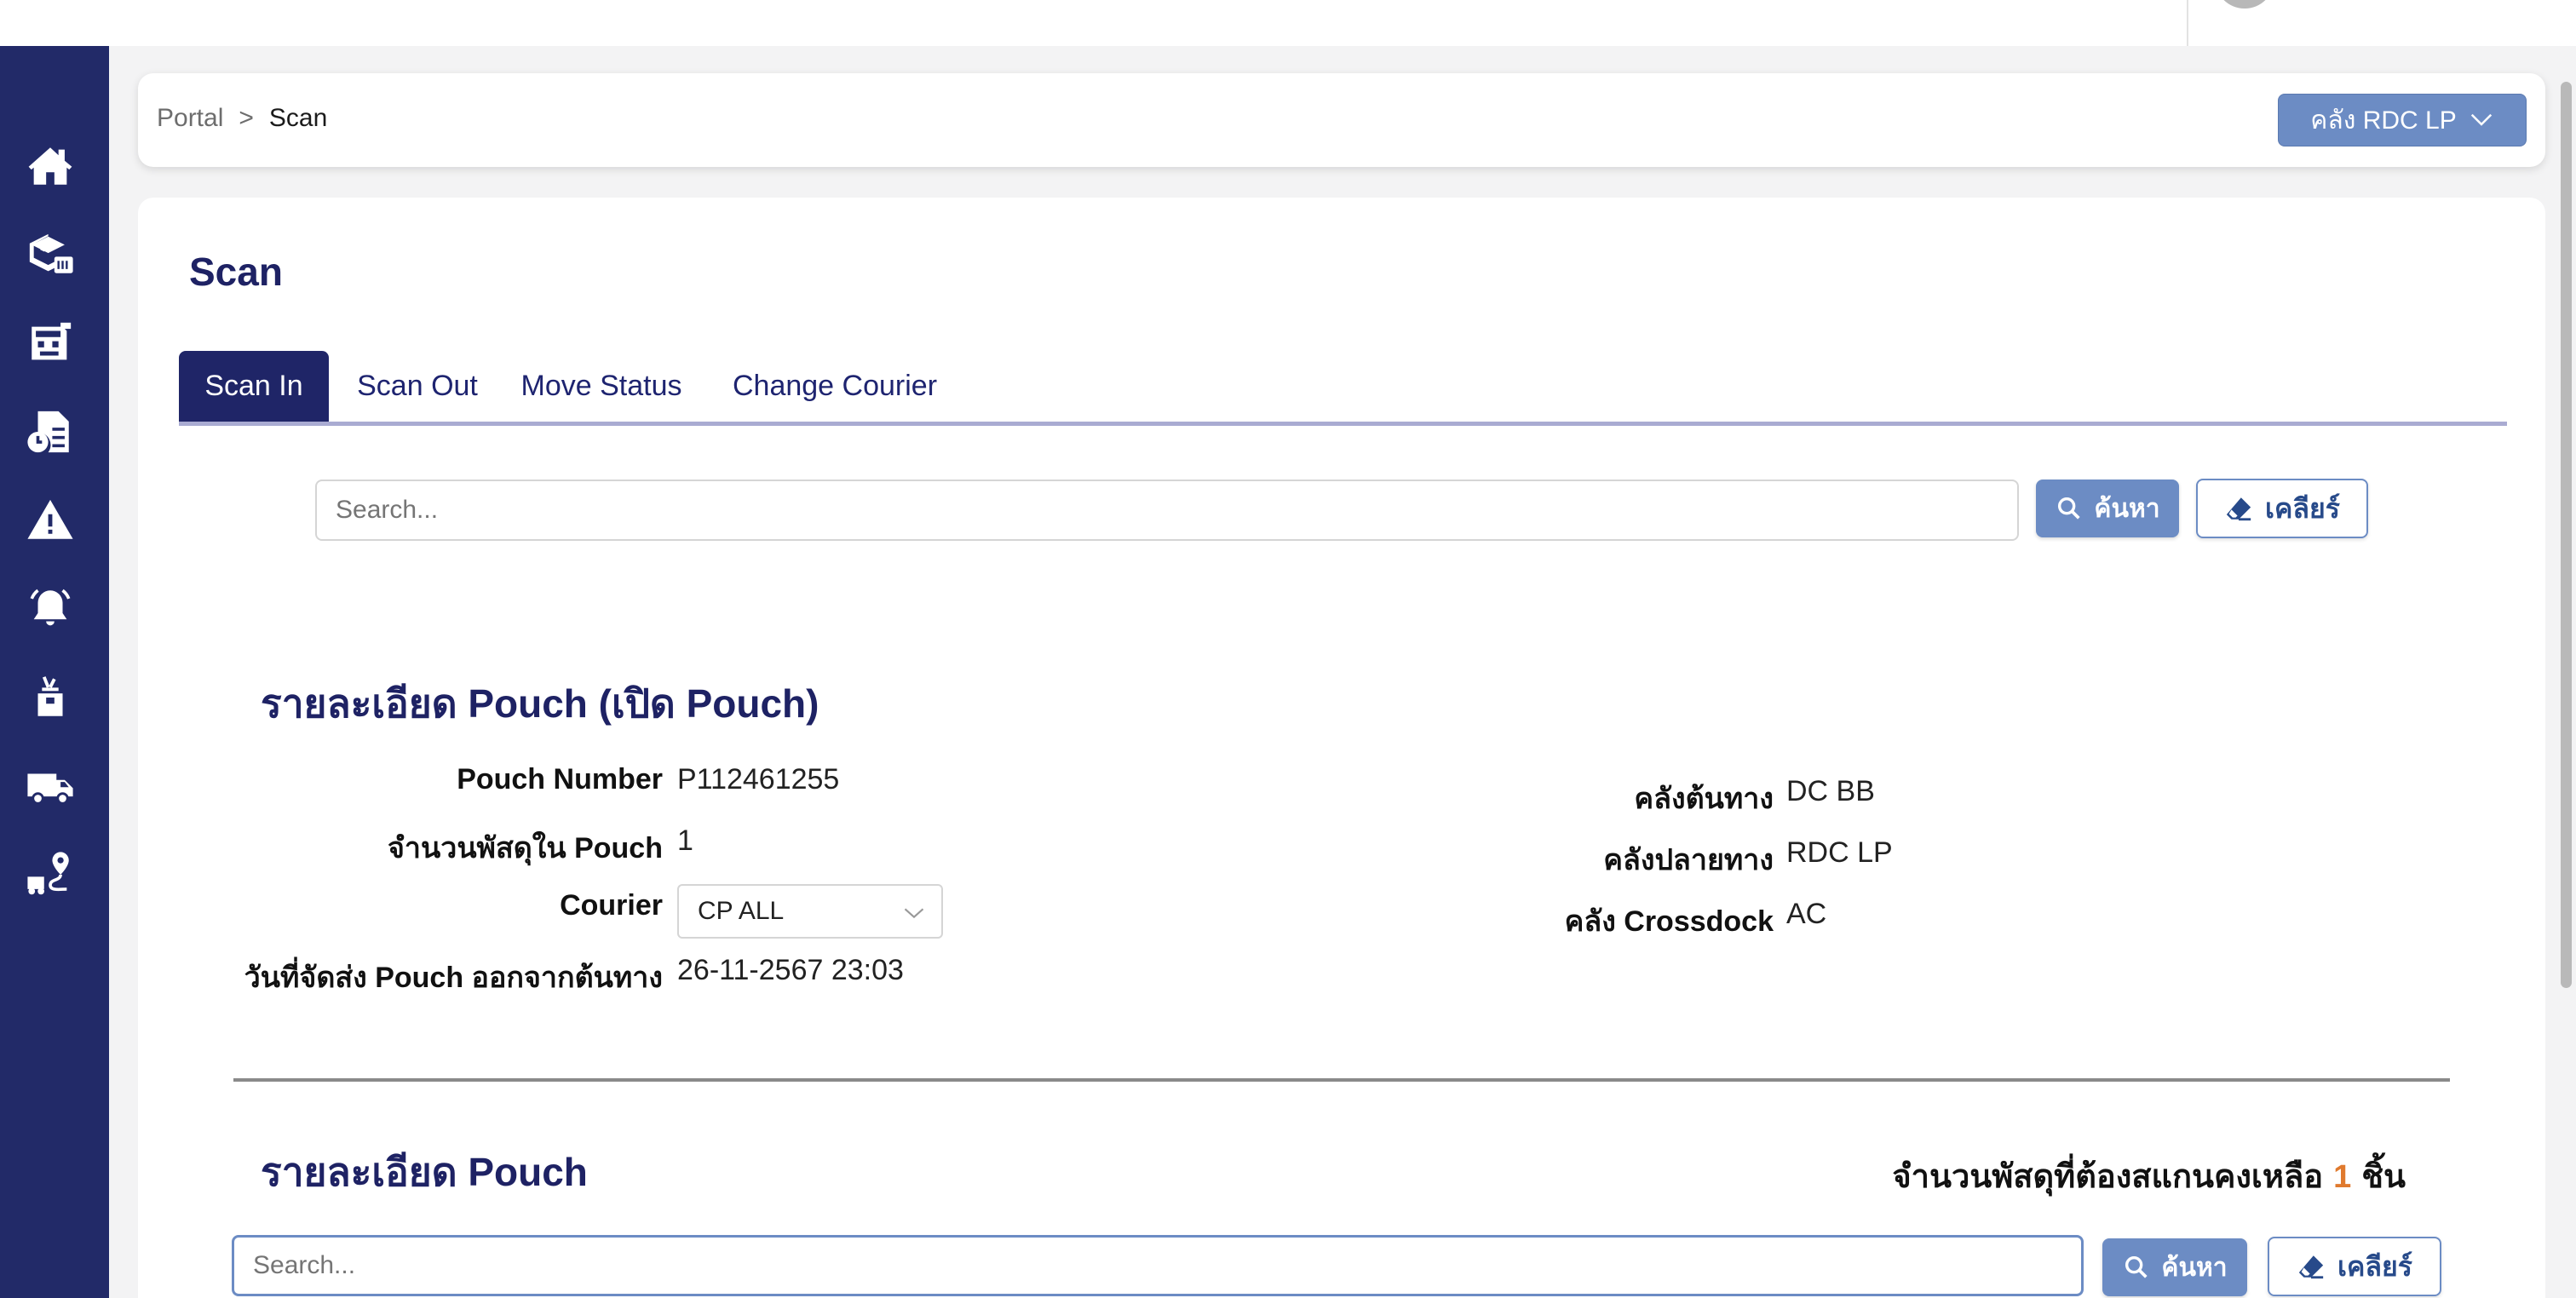  What do you see at coordinates (51, 609) in the screenshot?
I see `bell-icon` at bounding box center [51, 609].